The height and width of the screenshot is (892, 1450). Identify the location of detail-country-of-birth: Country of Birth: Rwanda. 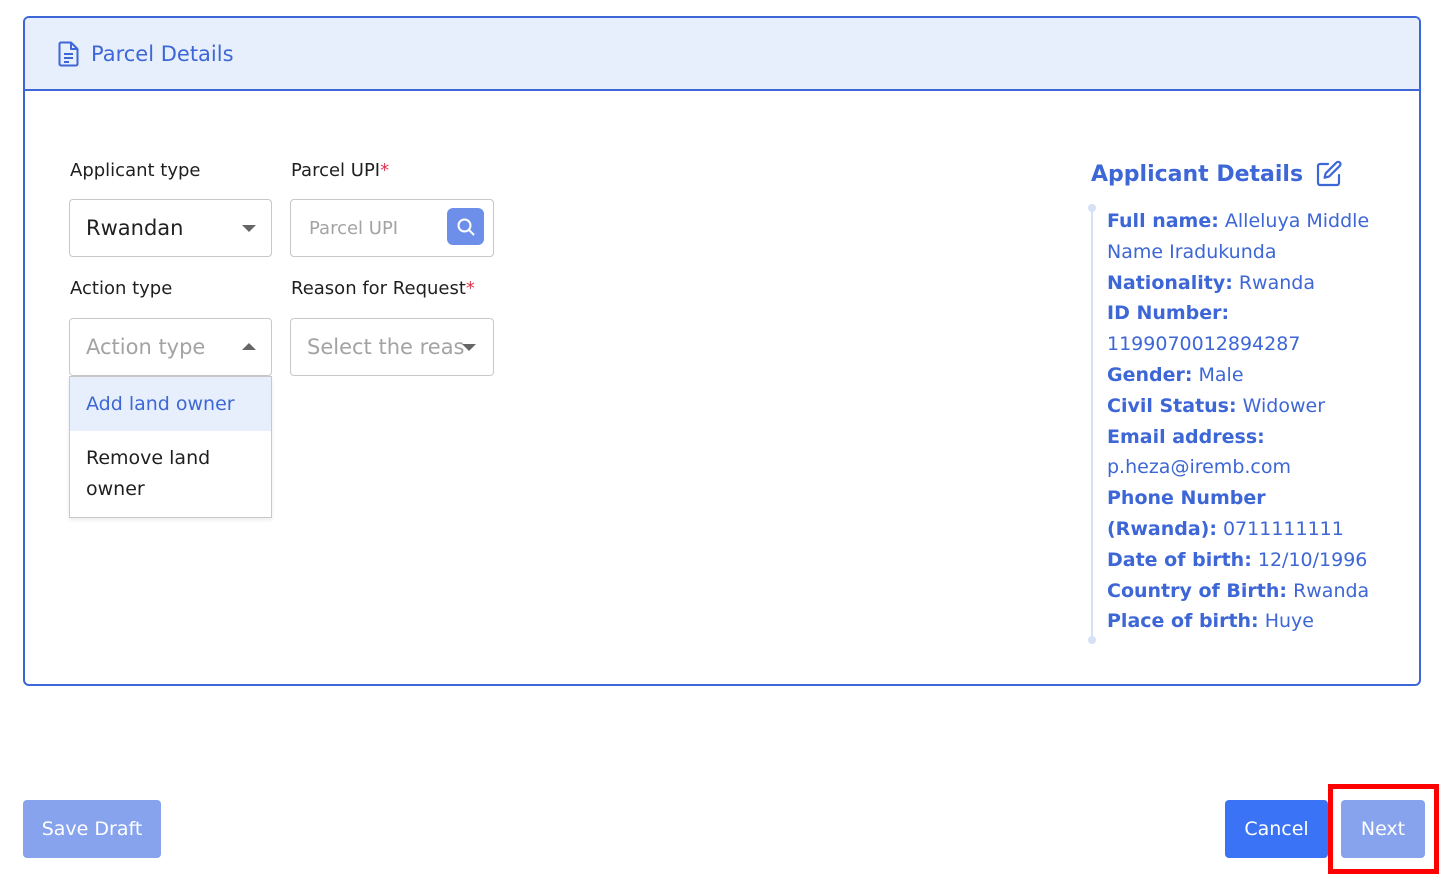
(1244, 591).